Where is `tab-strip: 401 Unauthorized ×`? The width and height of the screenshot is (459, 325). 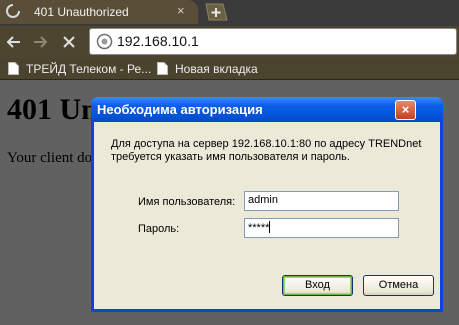
tab-strip: 401 Unauthorized × is located at coordinates (229, 13).